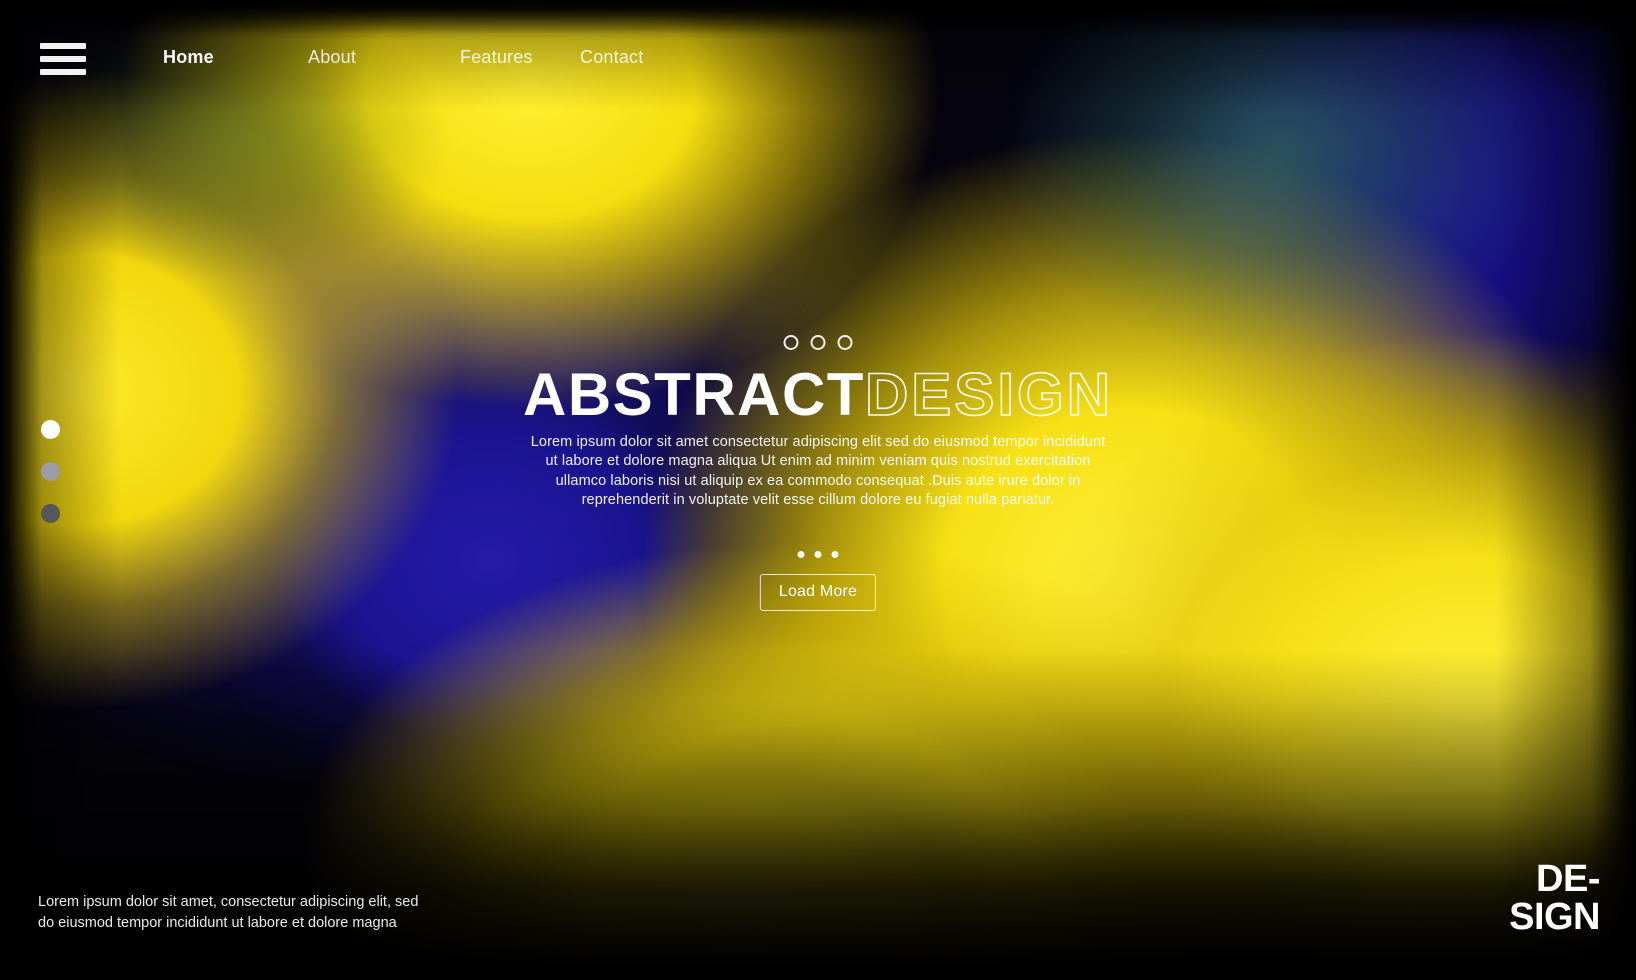 This screenshot has width=1636, height=980. What do you see at coordinates (235, 57) in the screenshot?
I see `nav-item-home: Home` at bounding box center [235, 57].